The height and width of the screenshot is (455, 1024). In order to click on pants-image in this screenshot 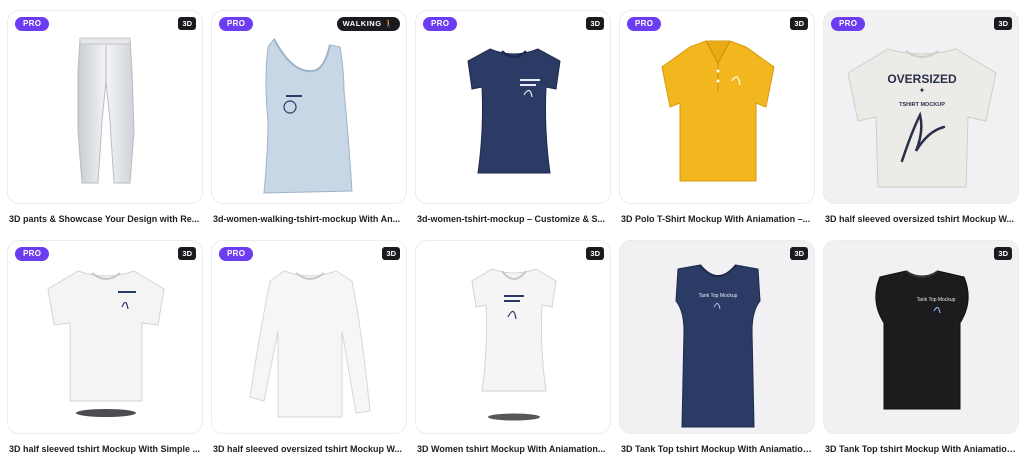, I will do `click(106, 110)`.